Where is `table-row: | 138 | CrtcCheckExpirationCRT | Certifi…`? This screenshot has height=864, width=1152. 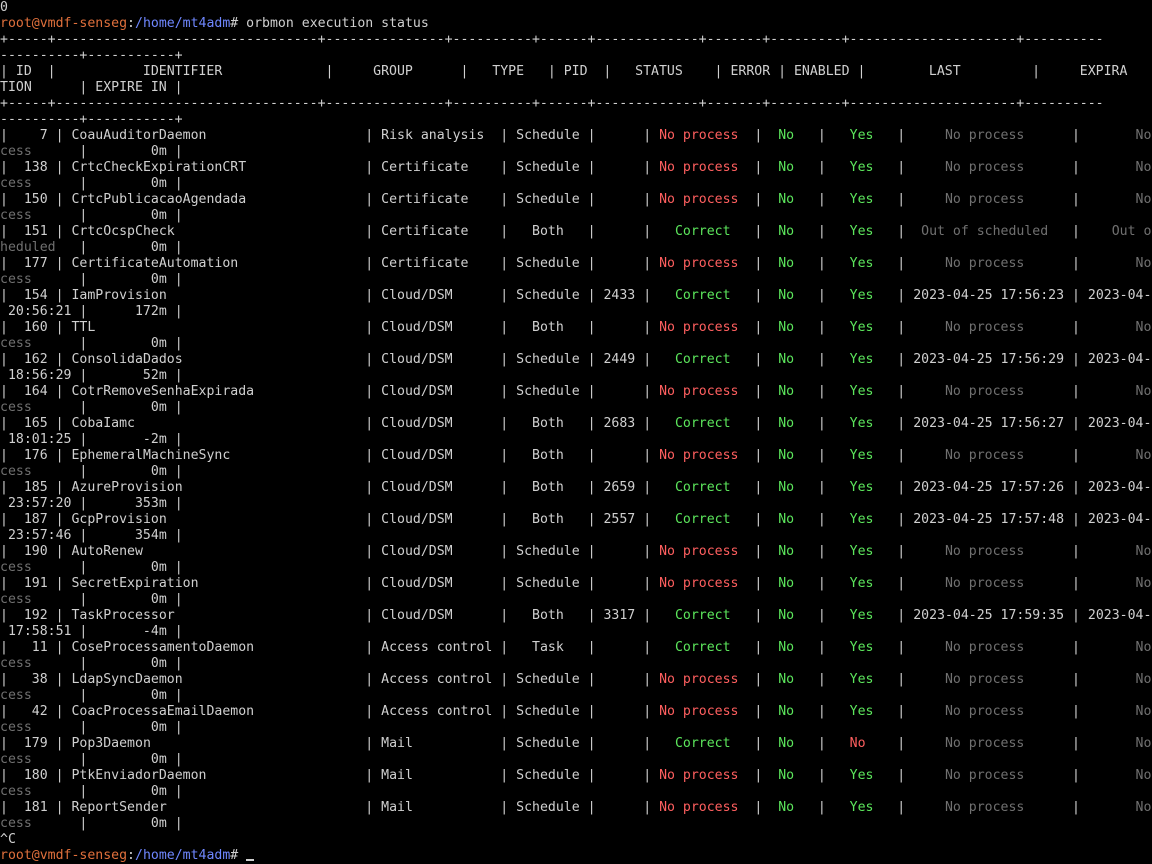
table-row: | 138 | CrtcCheckExpirationCRT | Certifi… is located at coordinates (576, 168).